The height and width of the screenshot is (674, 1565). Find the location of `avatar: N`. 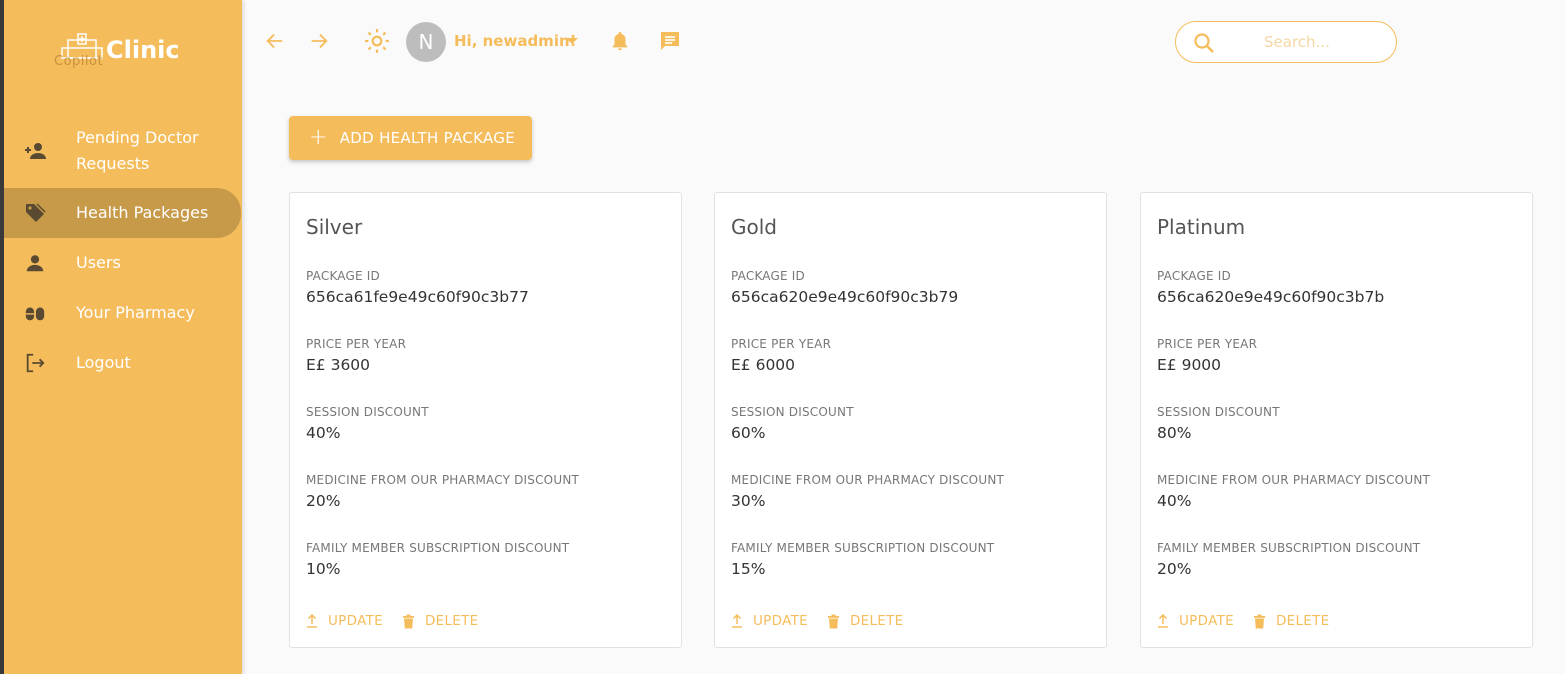

avatar: N is located at coordinates (426, 42).